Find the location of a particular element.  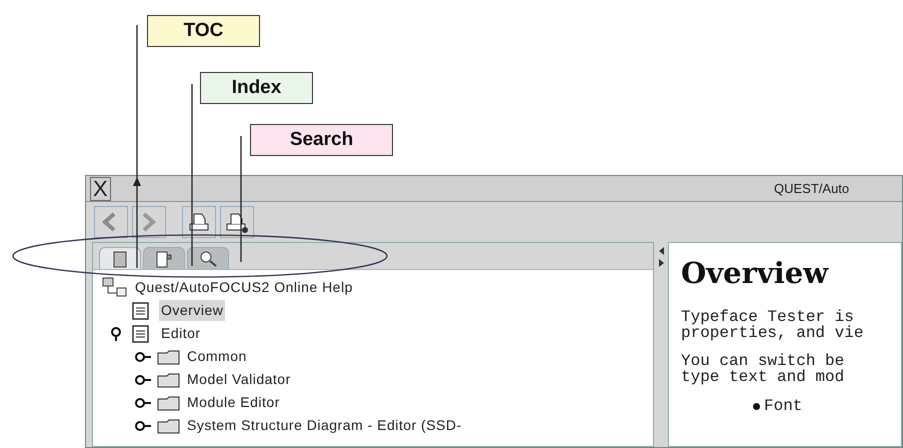

tree-item: System Structure Diagram - Editor (SSD- is located at coordinates (324, 425).